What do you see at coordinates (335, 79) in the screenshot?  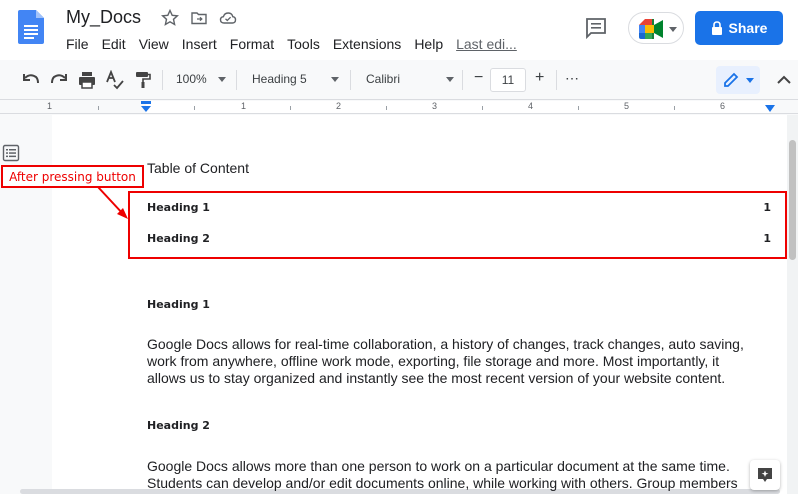 I see `style-dropdown-icon` at bounding box center [335, 79].